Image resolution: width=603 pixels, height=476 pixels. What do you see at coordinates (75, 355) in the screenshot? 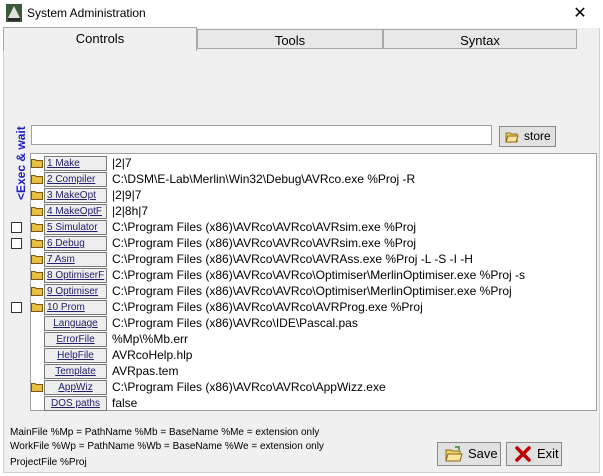
I see `tool-button: HelpFile` at bounding box center [75, 355].